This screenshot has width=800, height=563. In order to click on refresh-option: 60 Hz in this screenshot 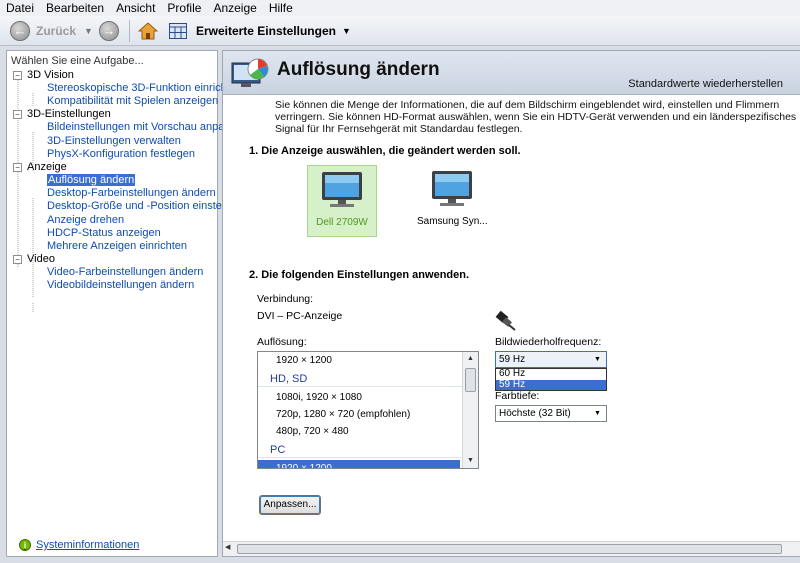, I will do `click(551, 374)`.